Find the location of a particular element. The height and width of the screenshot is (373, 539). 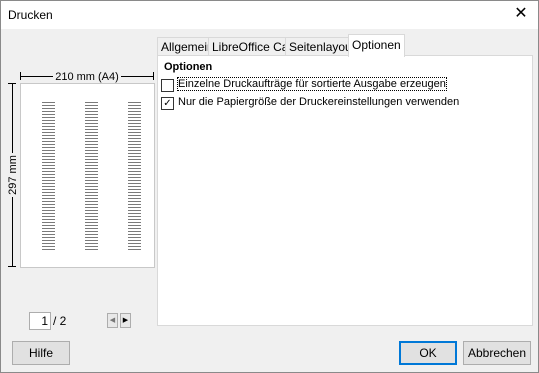

cancel-button: Abbrechen is located at coordinates (497, 353).